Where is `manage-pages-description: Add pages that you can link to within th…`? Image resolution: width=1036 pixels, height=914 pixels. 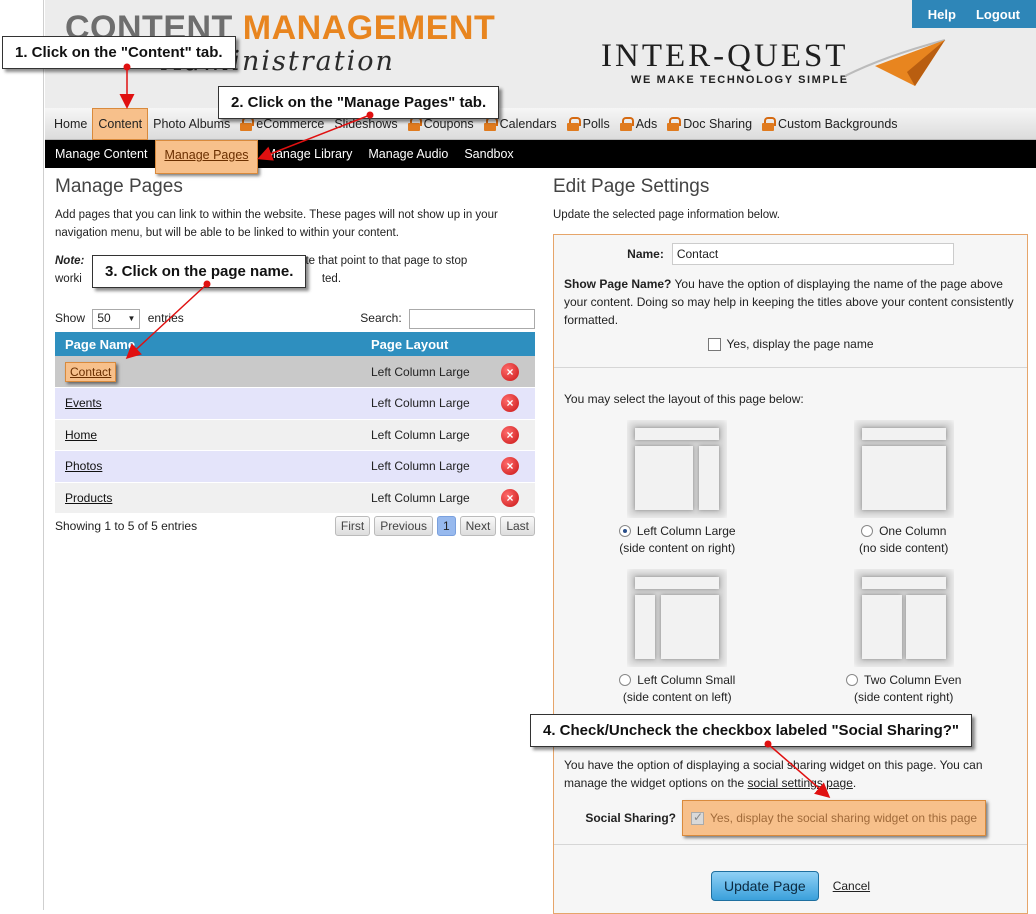
manage-pages-description: Add pages that you can link to within th… is located at coordinates (276, 224).